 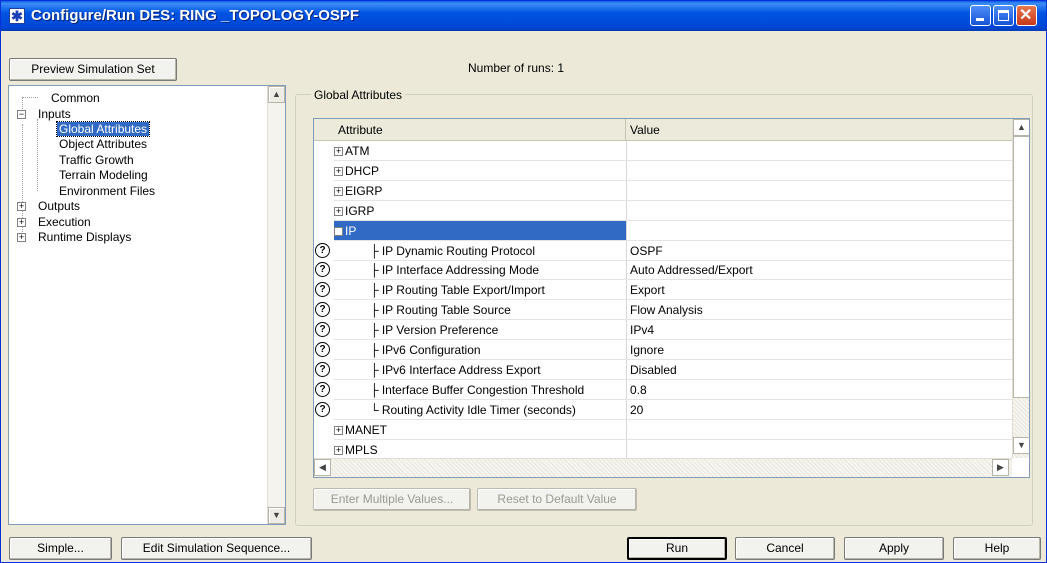 I want to click on value-cell: Ignore, so click(x=819, y=350).